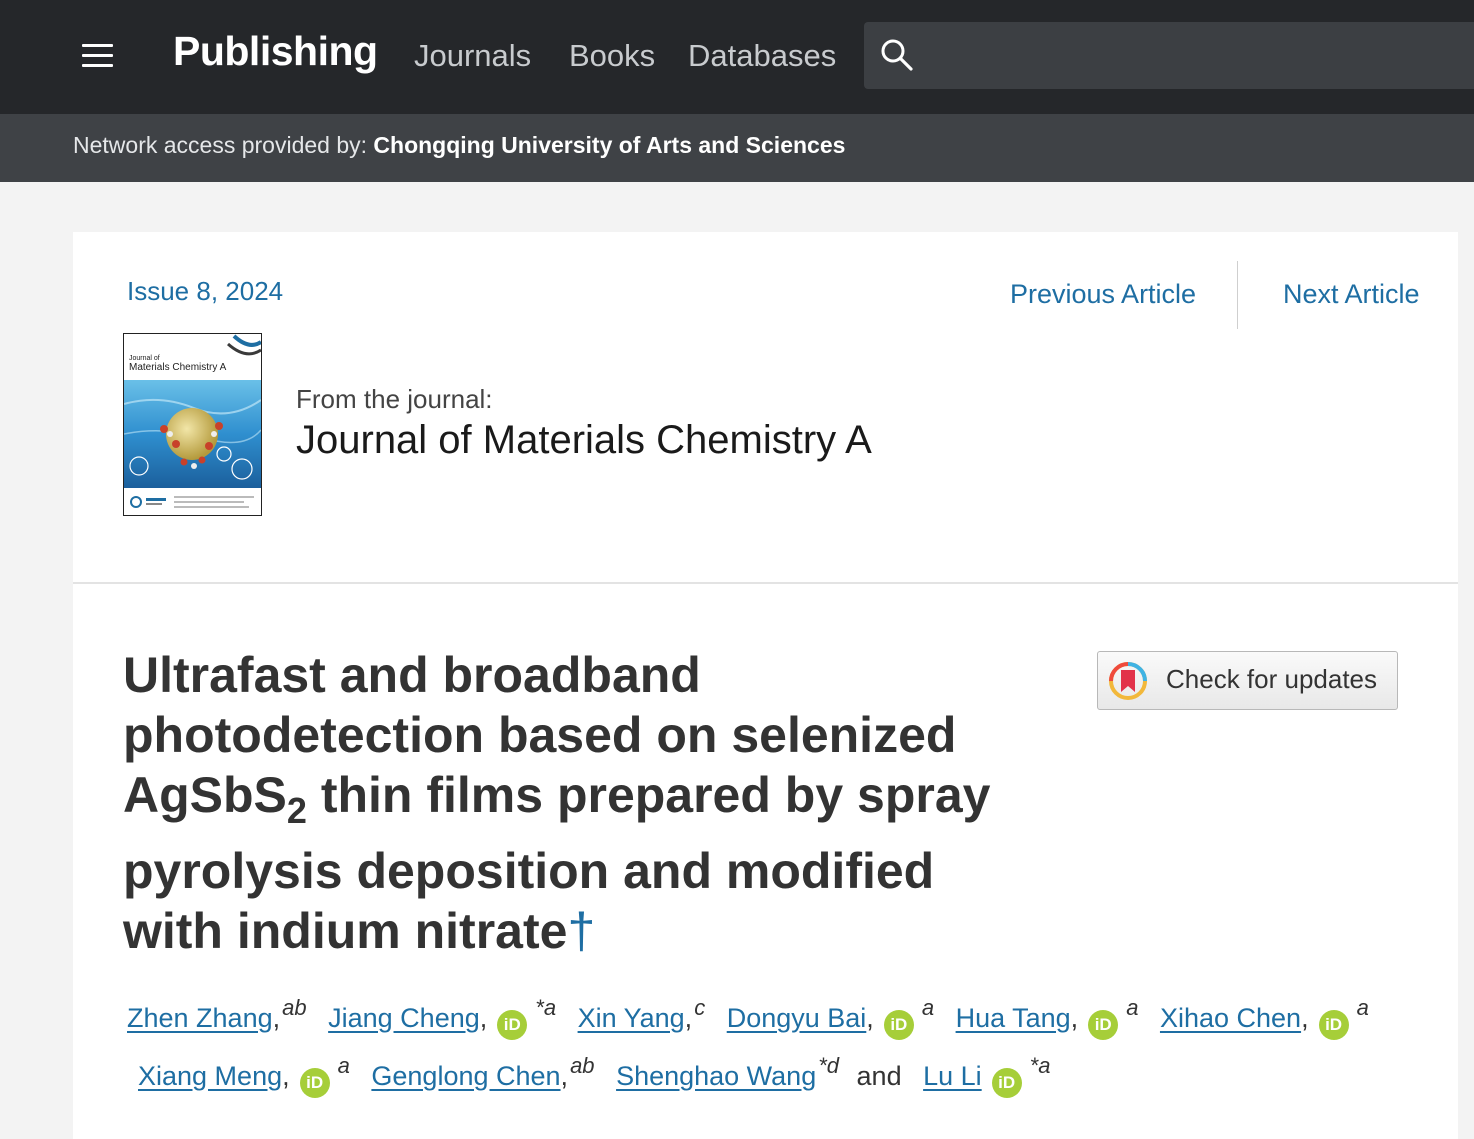  What do you see at coordinates (765, 583) in the screenshot?
I see `section-divider` at bounding box center [765, 583].